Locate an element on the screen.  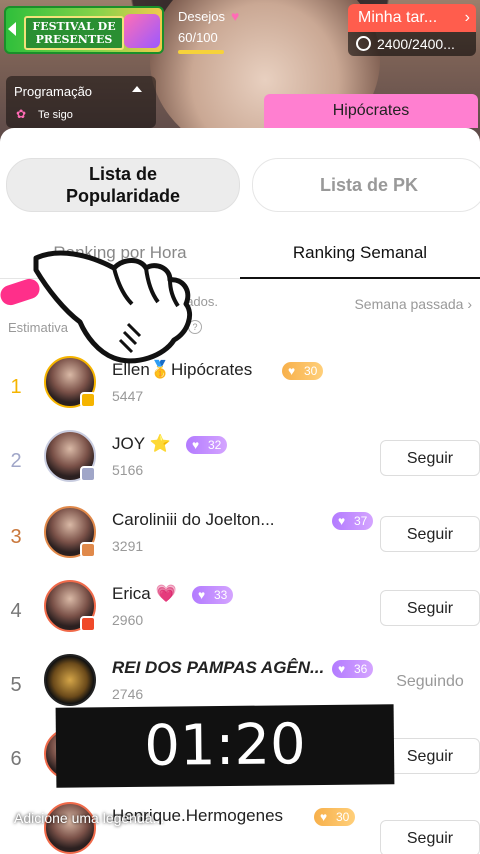
last-week-link: Semana passada › is located at coordinates (413, 304).